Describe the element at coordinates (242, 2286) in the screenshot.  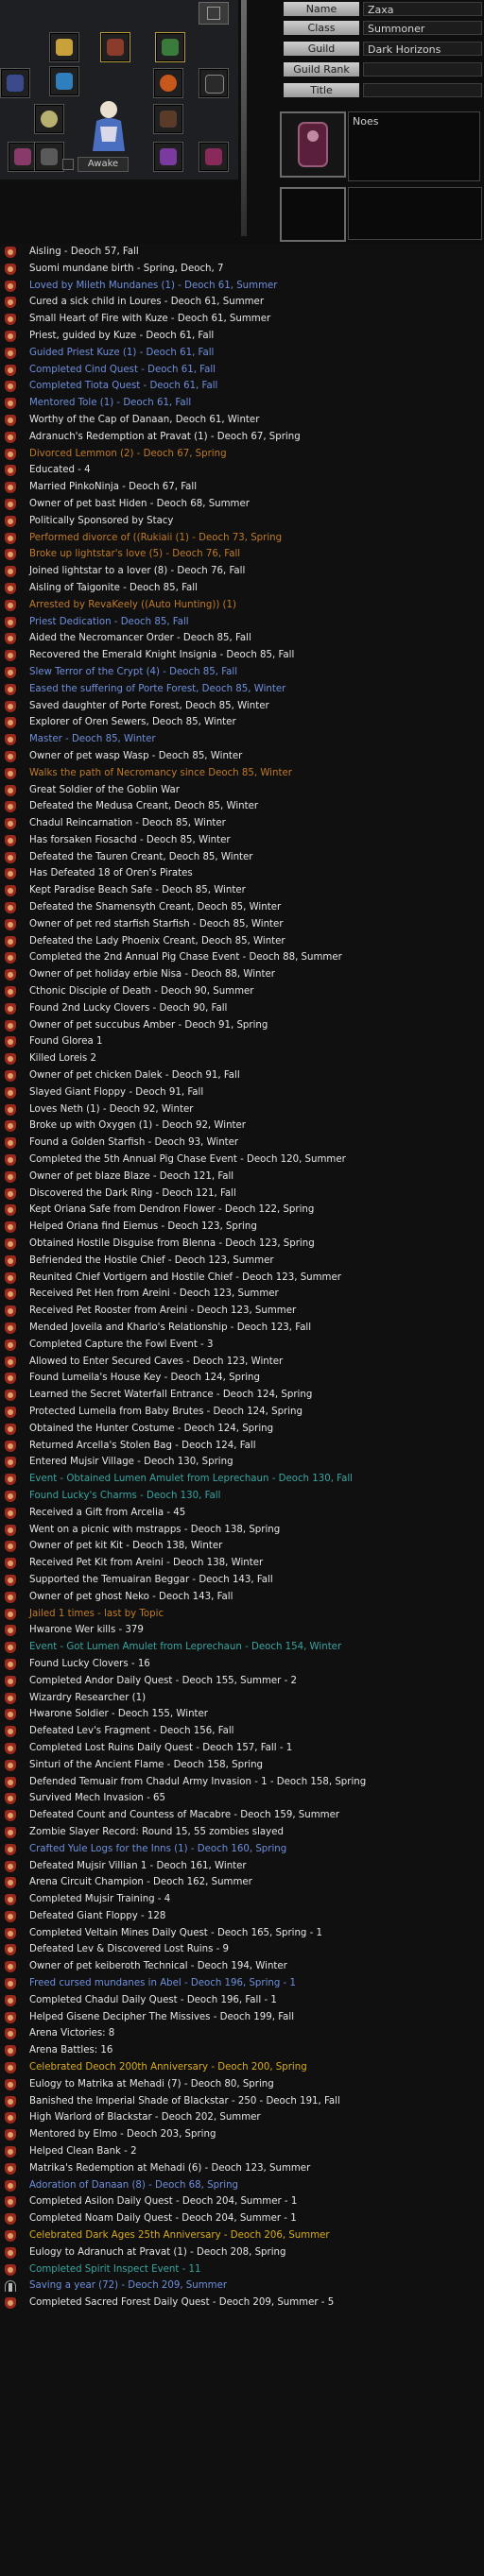
I see `legend-mark: Saving a year (72) - Deoch 209, Summer` at that location.